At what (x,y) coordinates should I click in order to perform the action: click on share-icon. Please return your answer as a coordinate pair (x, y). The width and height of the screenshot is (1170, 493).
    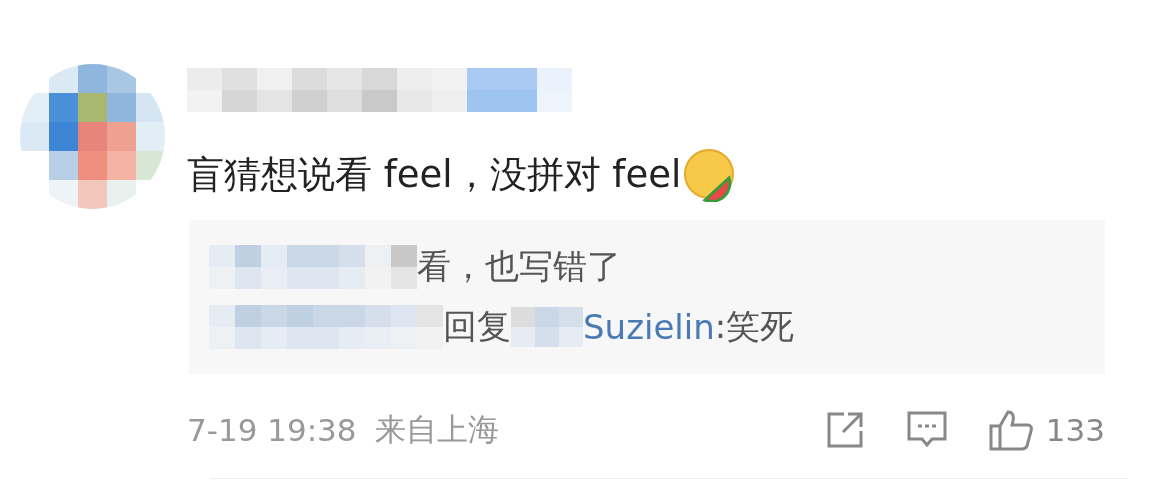
    Looking at the image, I should click on (845, 430).